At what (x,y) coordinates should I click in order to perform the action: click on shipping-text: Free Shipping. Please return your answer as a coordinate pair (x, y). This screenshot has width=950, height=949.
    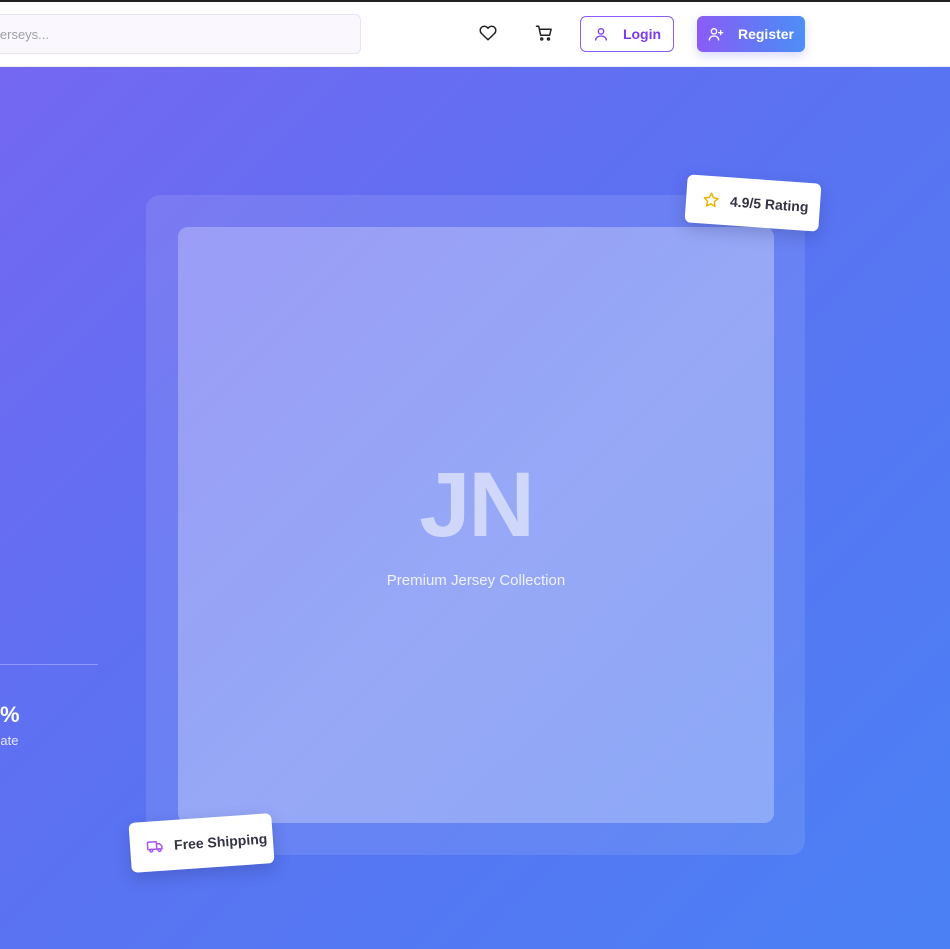
    Looking at the image, I should click on (220, 841).